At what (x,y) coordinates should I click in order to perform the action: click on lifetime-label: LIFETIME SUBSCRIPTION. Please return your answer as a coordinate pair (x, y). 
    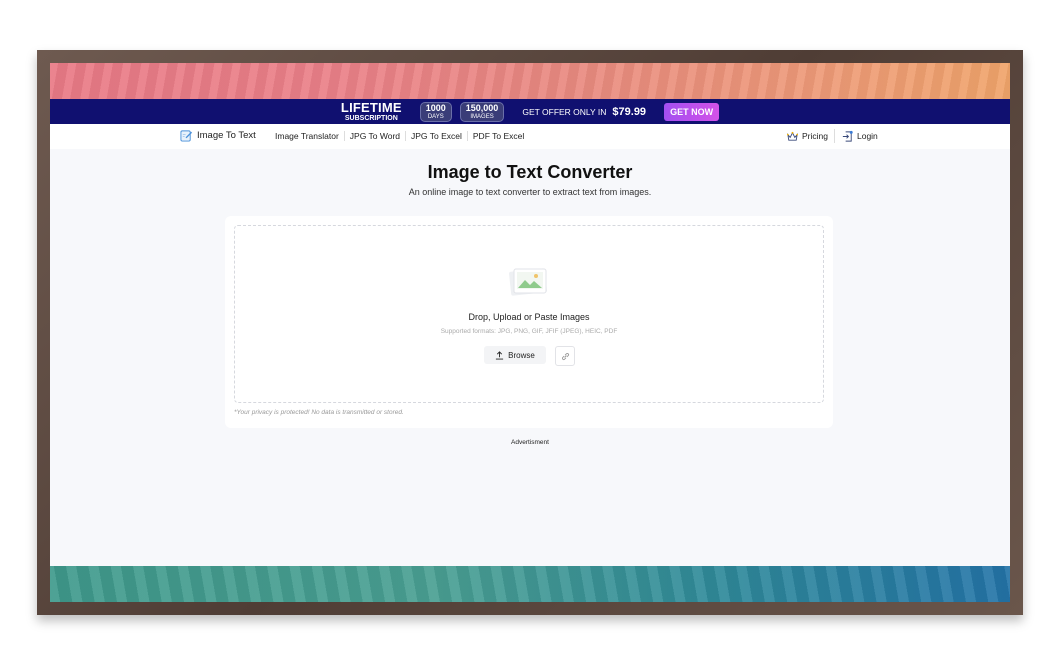
    Looking at the image, I should click on (371, 111).